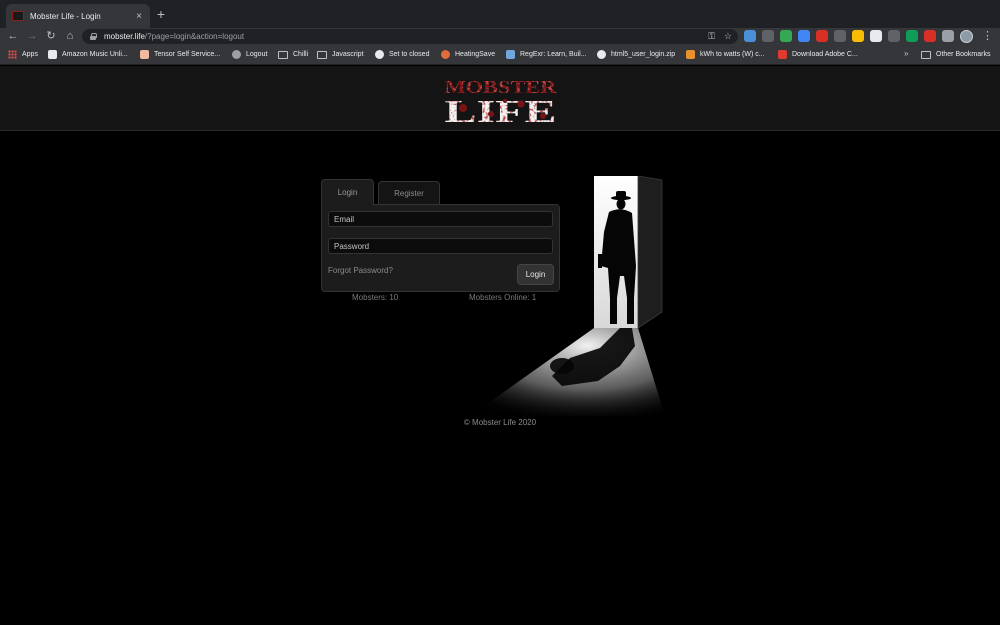 The height and width of the screenshot is (625, 1000). What do you see at coordinates (18, 16) in the screenshot?
I see `site-favicon-icon` at bounding box center [18, 16].